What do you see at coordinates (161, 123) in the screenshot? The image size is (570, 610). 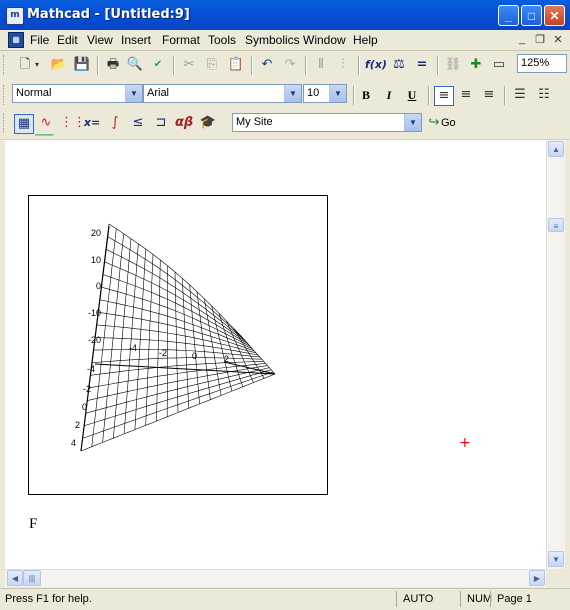 I see `programming-icon: ⊐` at bounding box center [161, 123].